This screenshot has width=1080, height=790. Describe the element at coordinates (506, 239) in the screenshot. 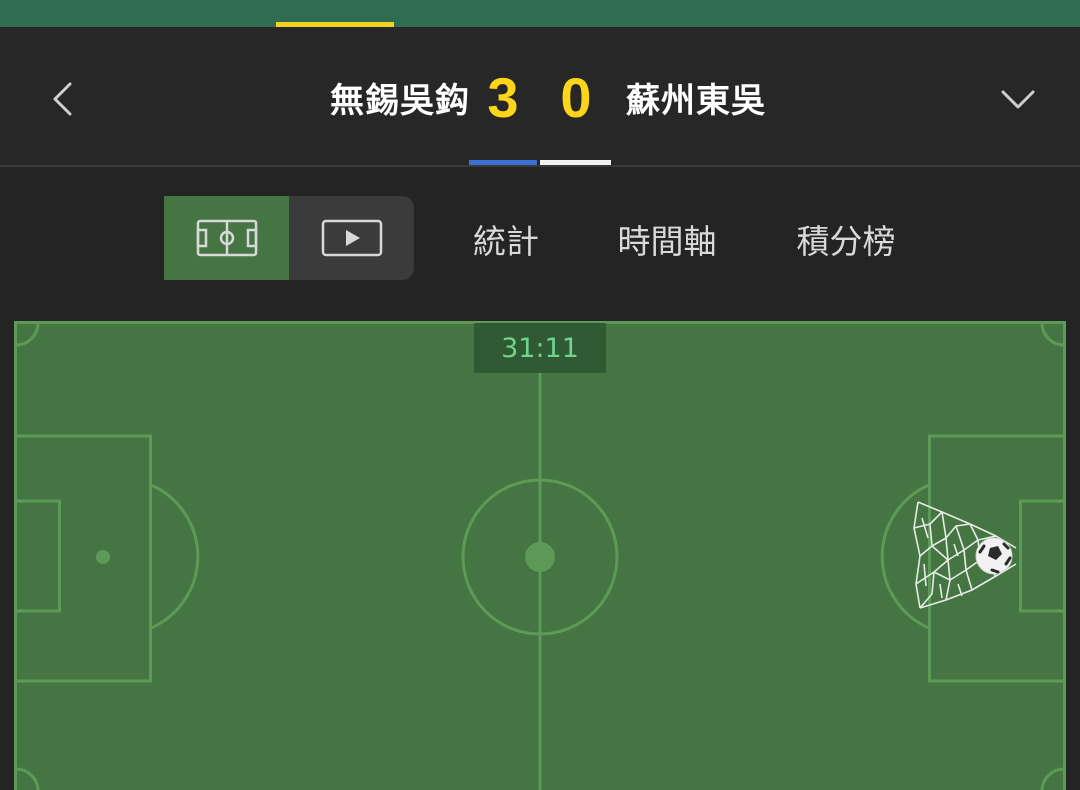

I see `tab-stats: 統計` at that location.